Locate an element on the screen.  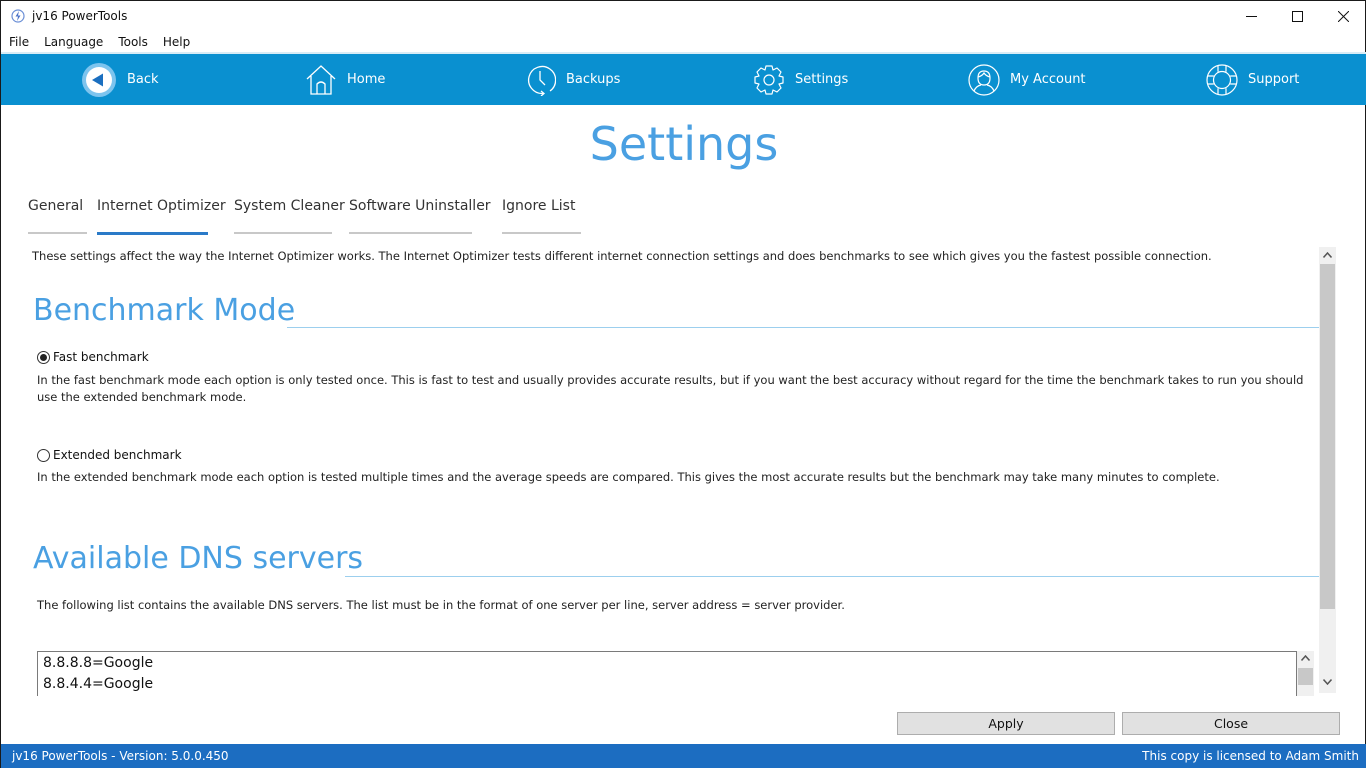
main-scroll-thumb is located at coordinates (1327, 436).